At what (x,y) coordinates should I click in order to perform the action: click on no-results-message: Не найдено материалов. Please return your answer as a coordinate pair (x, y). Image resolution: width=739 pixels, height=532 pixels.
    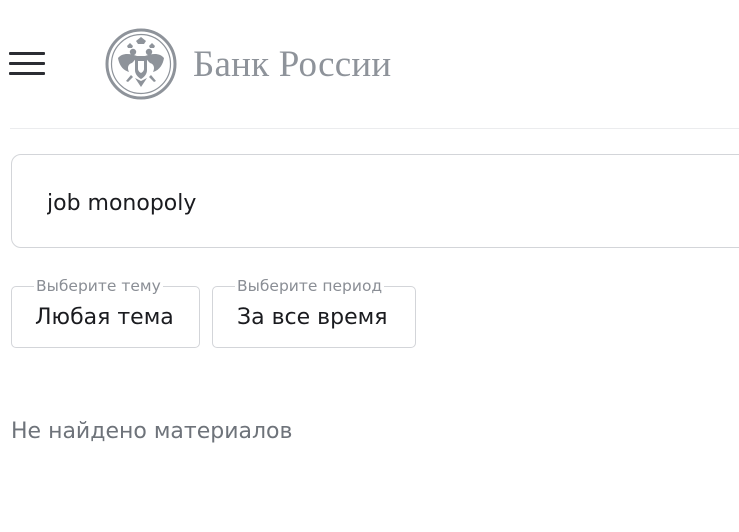
    Looking at the image, I should click on (152, 431).